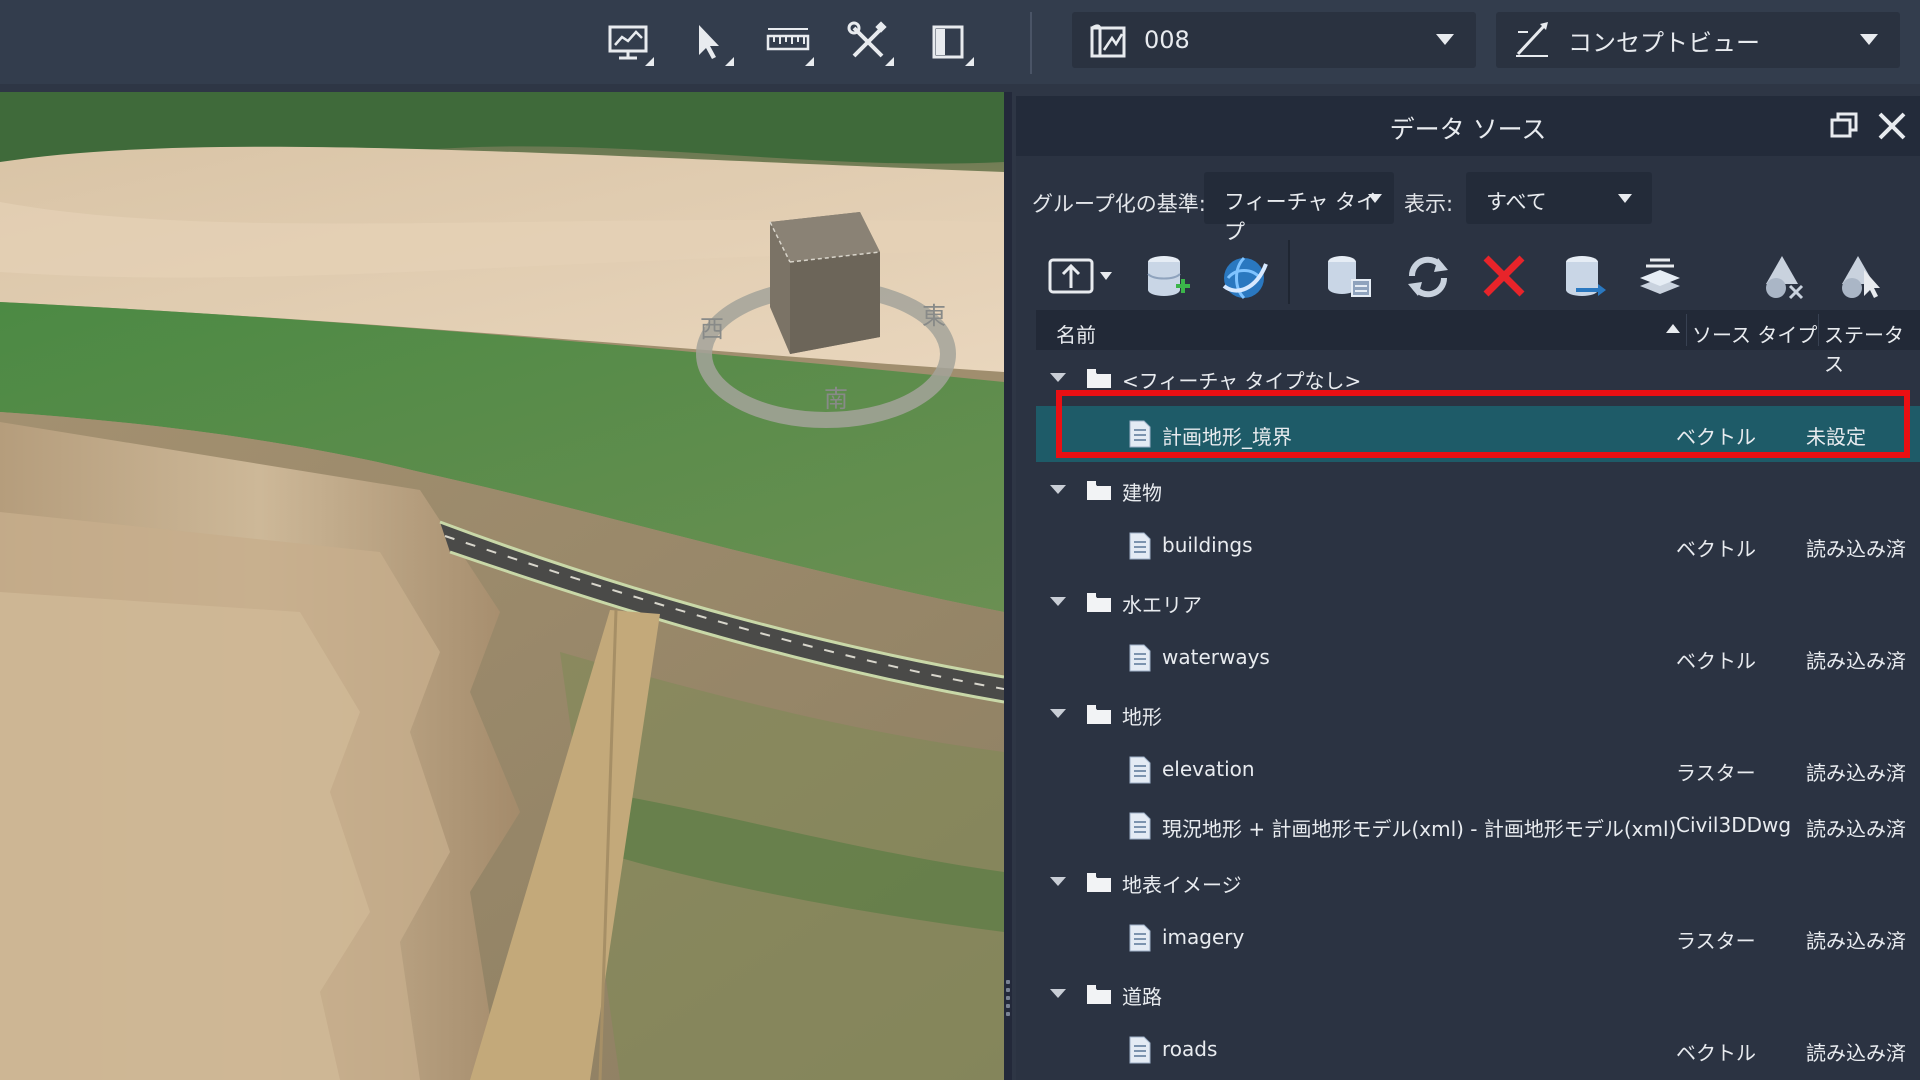  I want to click on concept-view-icon, so click(1532, 39).